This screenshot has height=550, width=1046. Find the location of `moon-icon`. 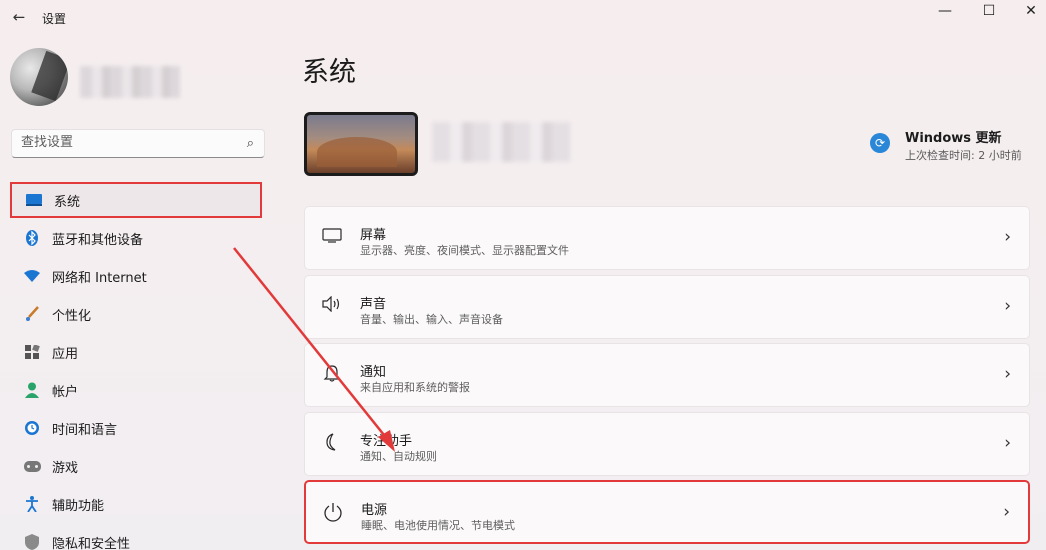

moon-icon is located at coordinates (332, 443).